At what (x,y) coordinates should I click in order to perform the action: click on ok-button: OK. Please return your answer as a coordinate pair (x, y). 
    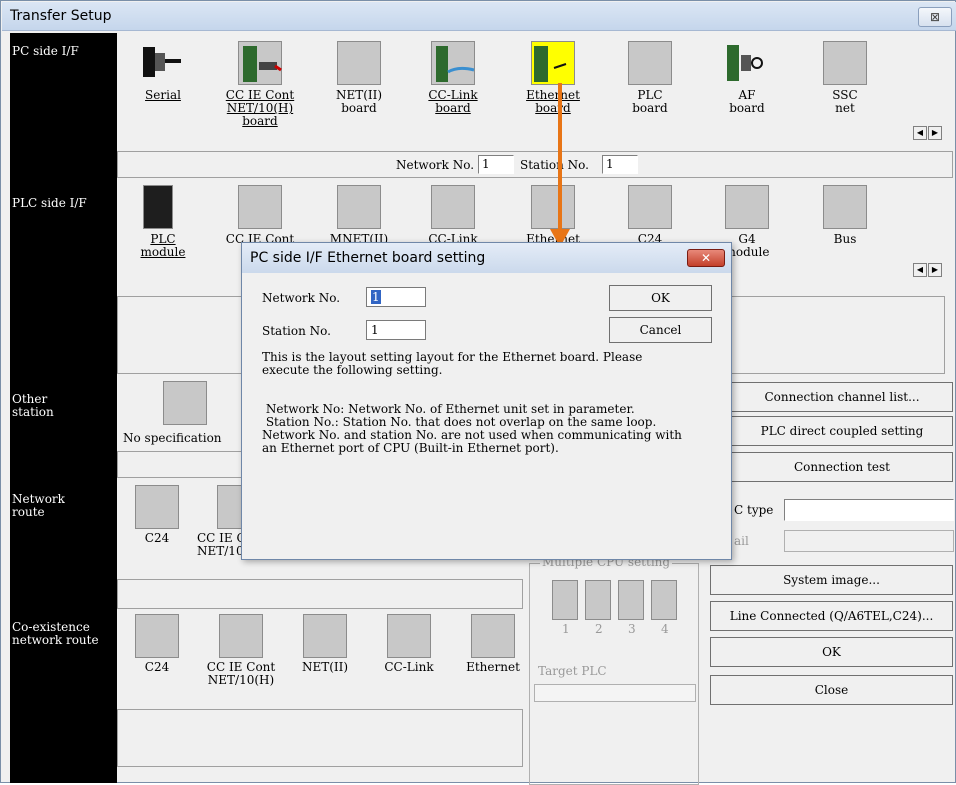
    Looking at the image, I should click on (831, 652).